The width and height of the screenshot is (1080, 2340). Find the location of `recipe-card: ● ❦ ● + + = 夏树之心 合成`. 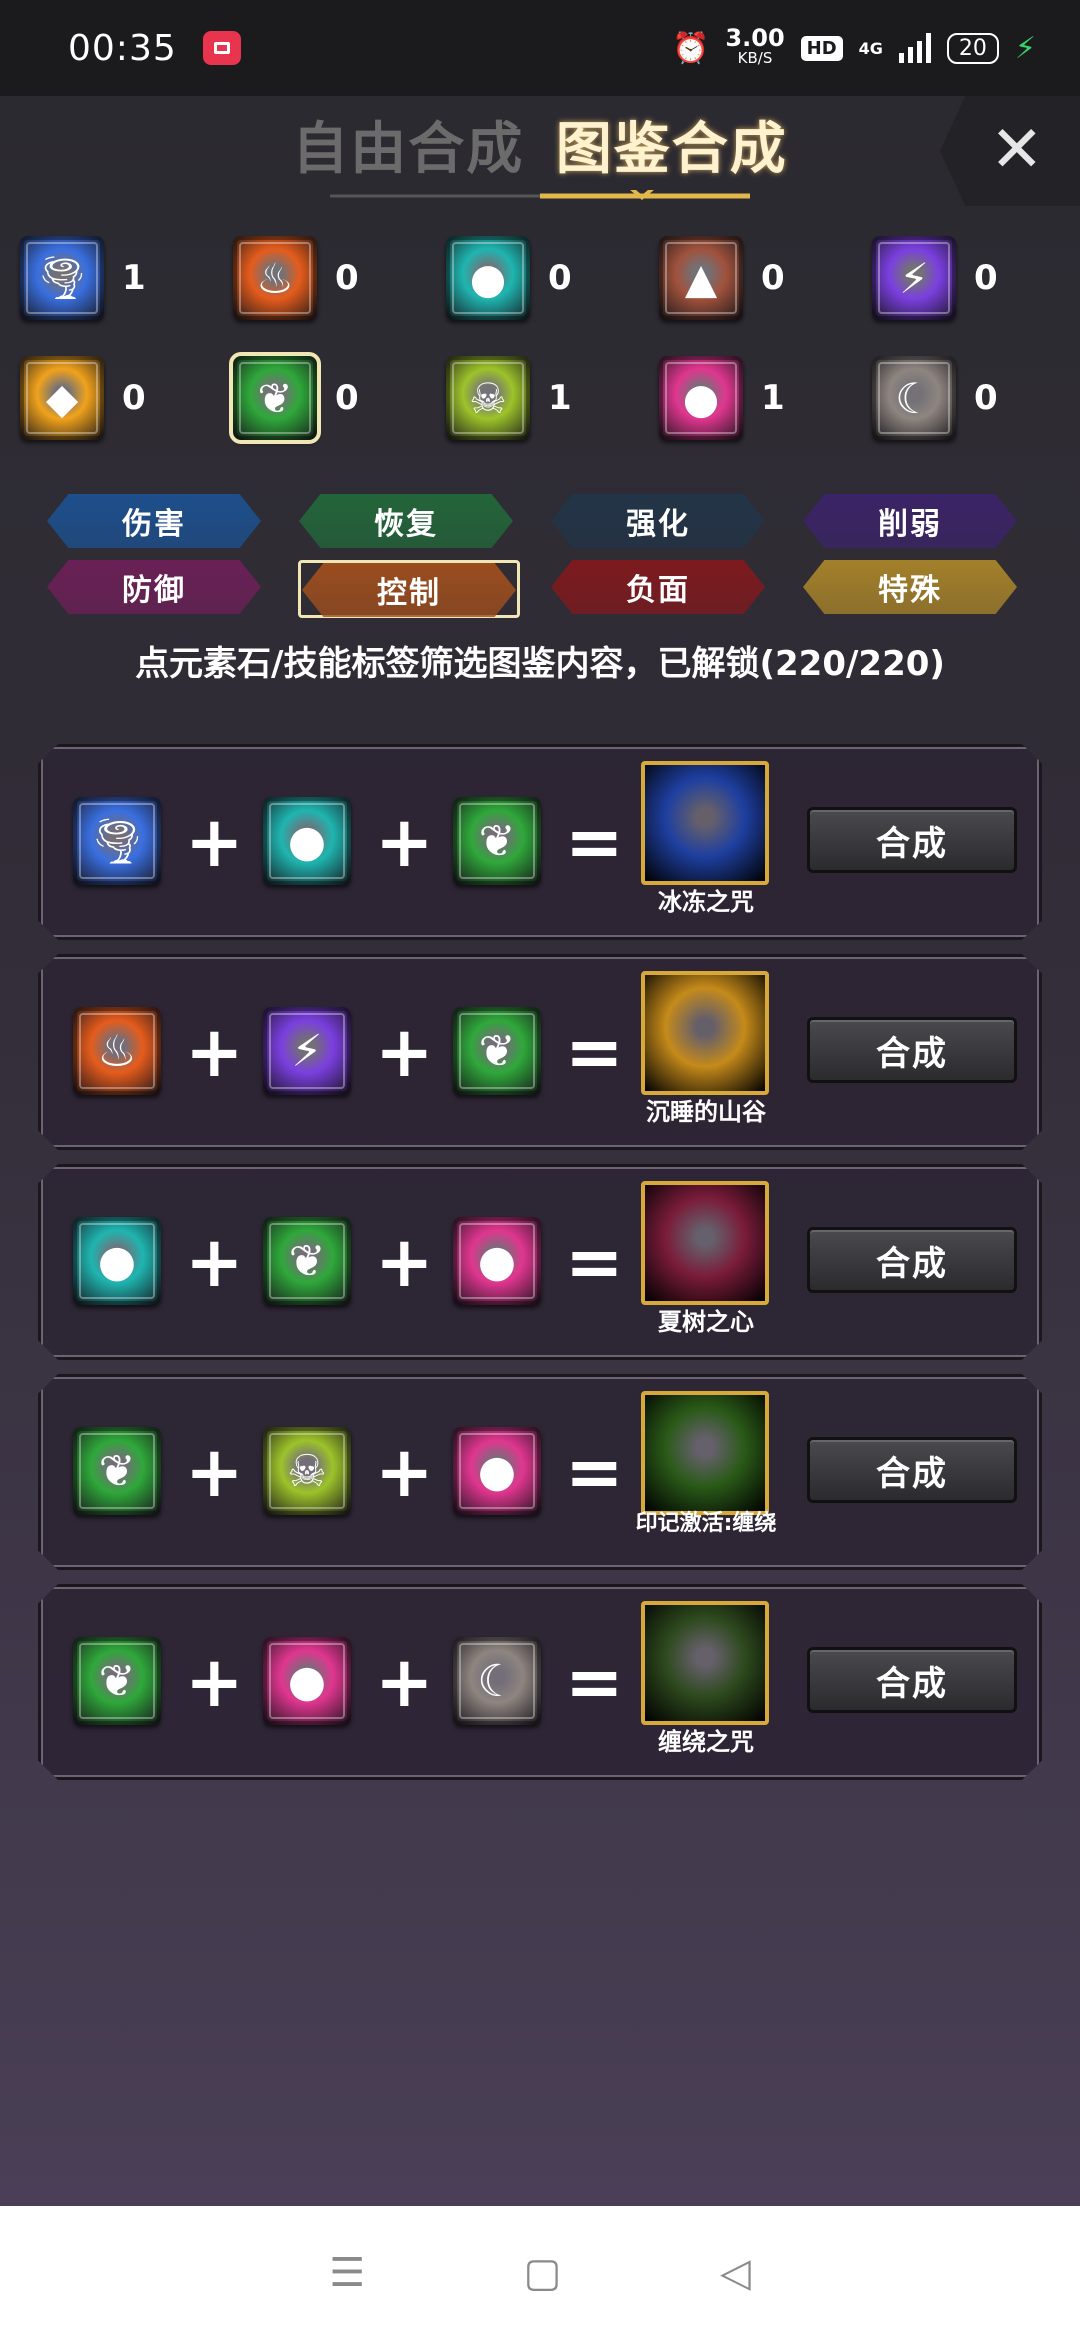

recipe-card: ● ❦ ● + + = 夏树之心 合成 is located at coordinates (540, 1262).